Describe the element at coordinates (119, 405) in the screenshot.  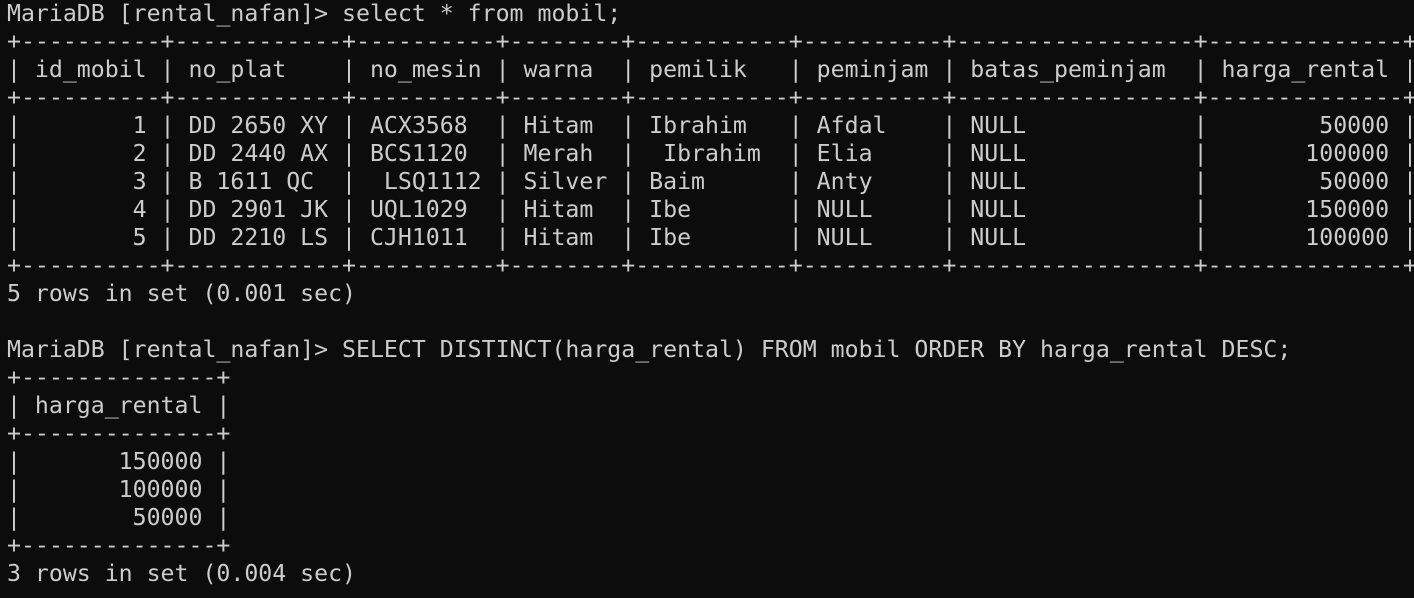
I see `table-header-row: | harga_rental |` at that location.